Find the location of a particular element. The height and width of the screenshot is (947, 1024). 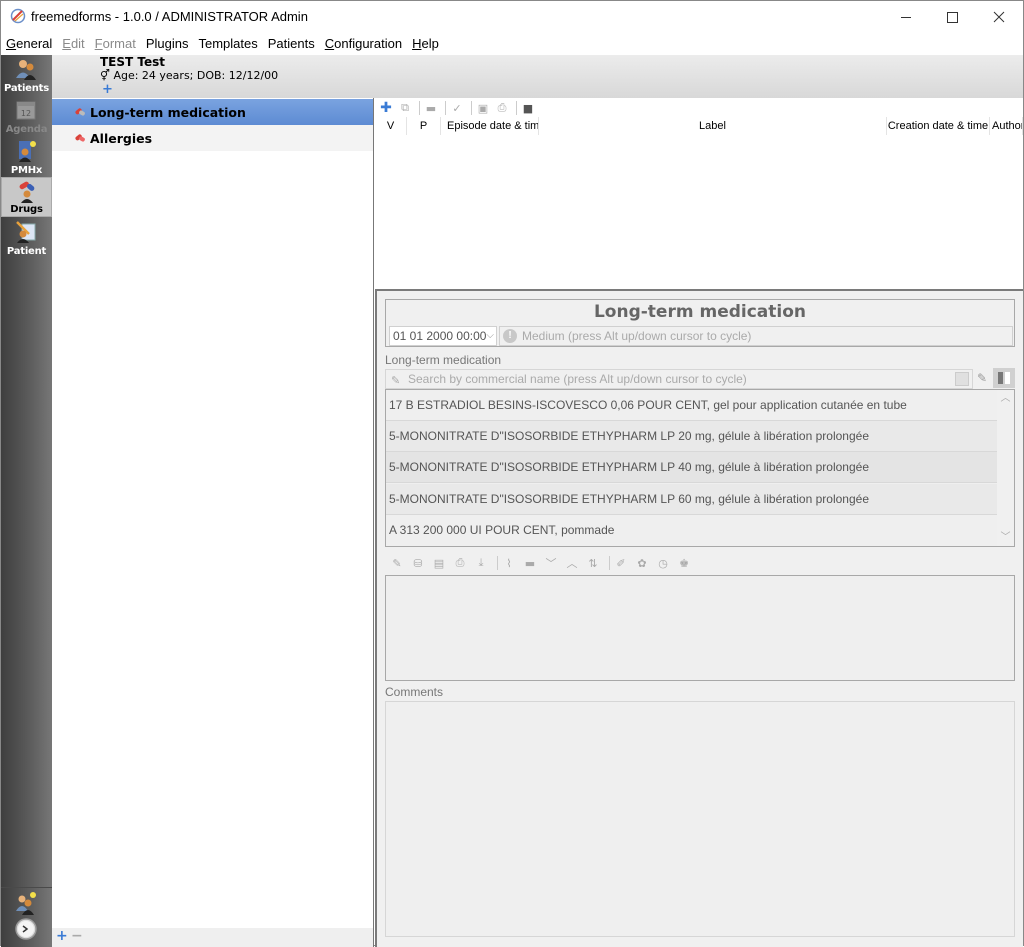

clear-button: ⌇ is located at coordinates (509, 563).